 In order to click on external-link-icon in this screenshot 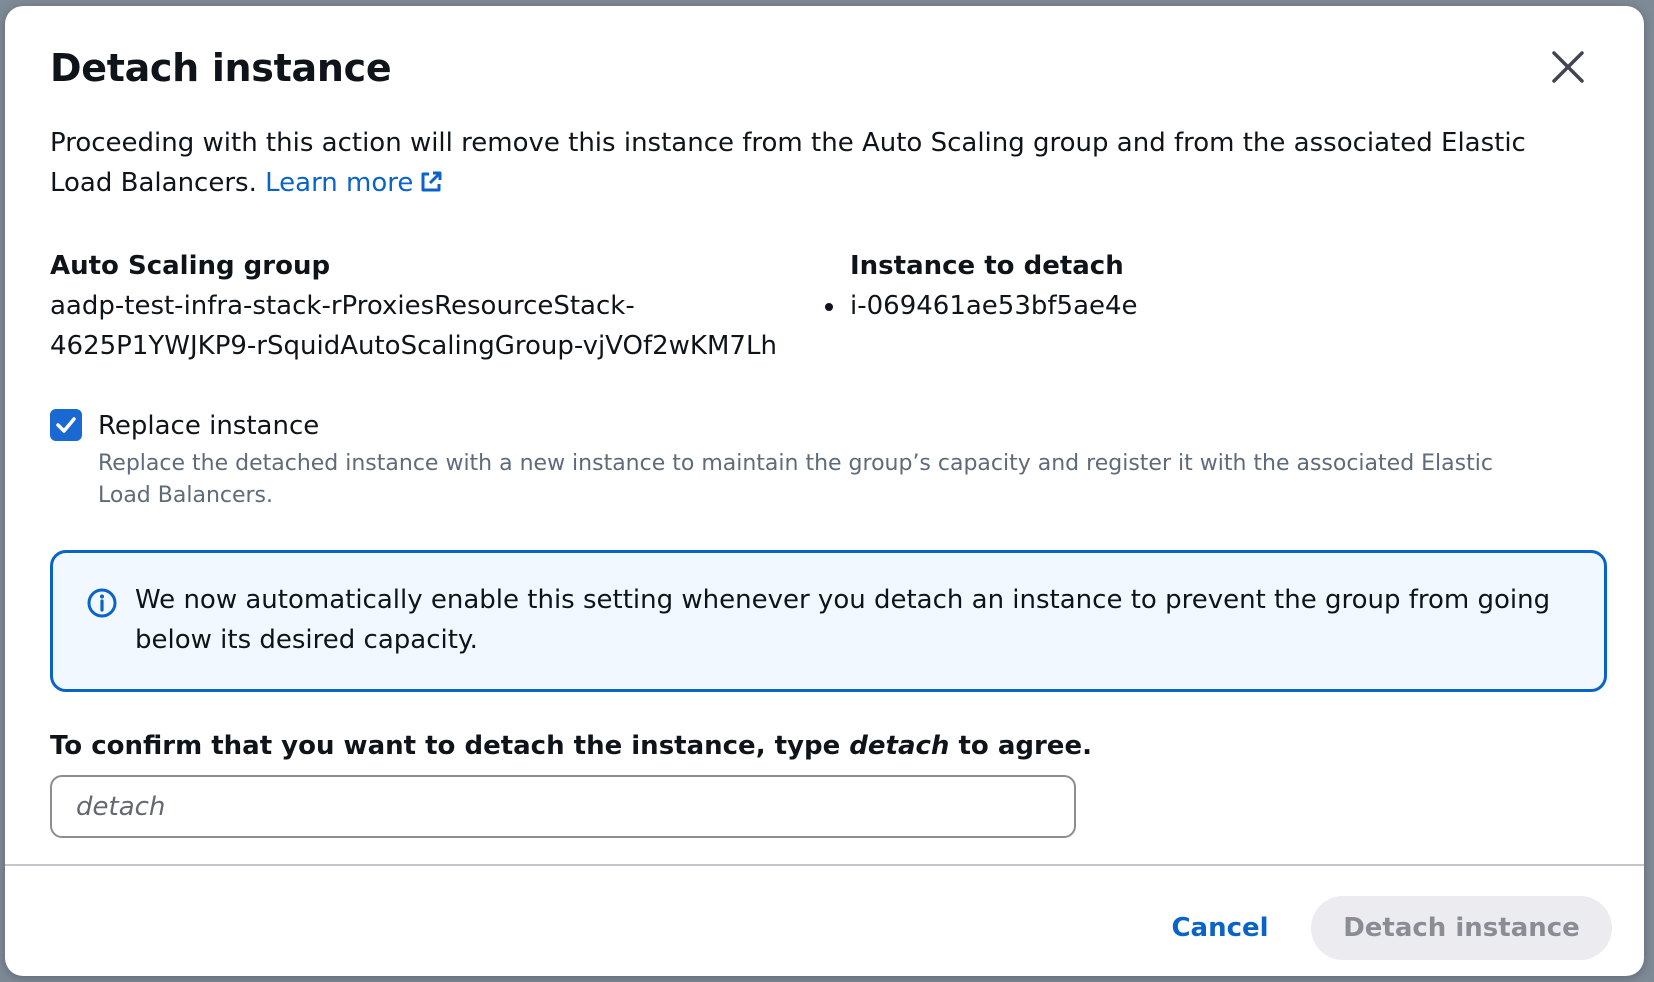, I will do `click(431, 181)`.